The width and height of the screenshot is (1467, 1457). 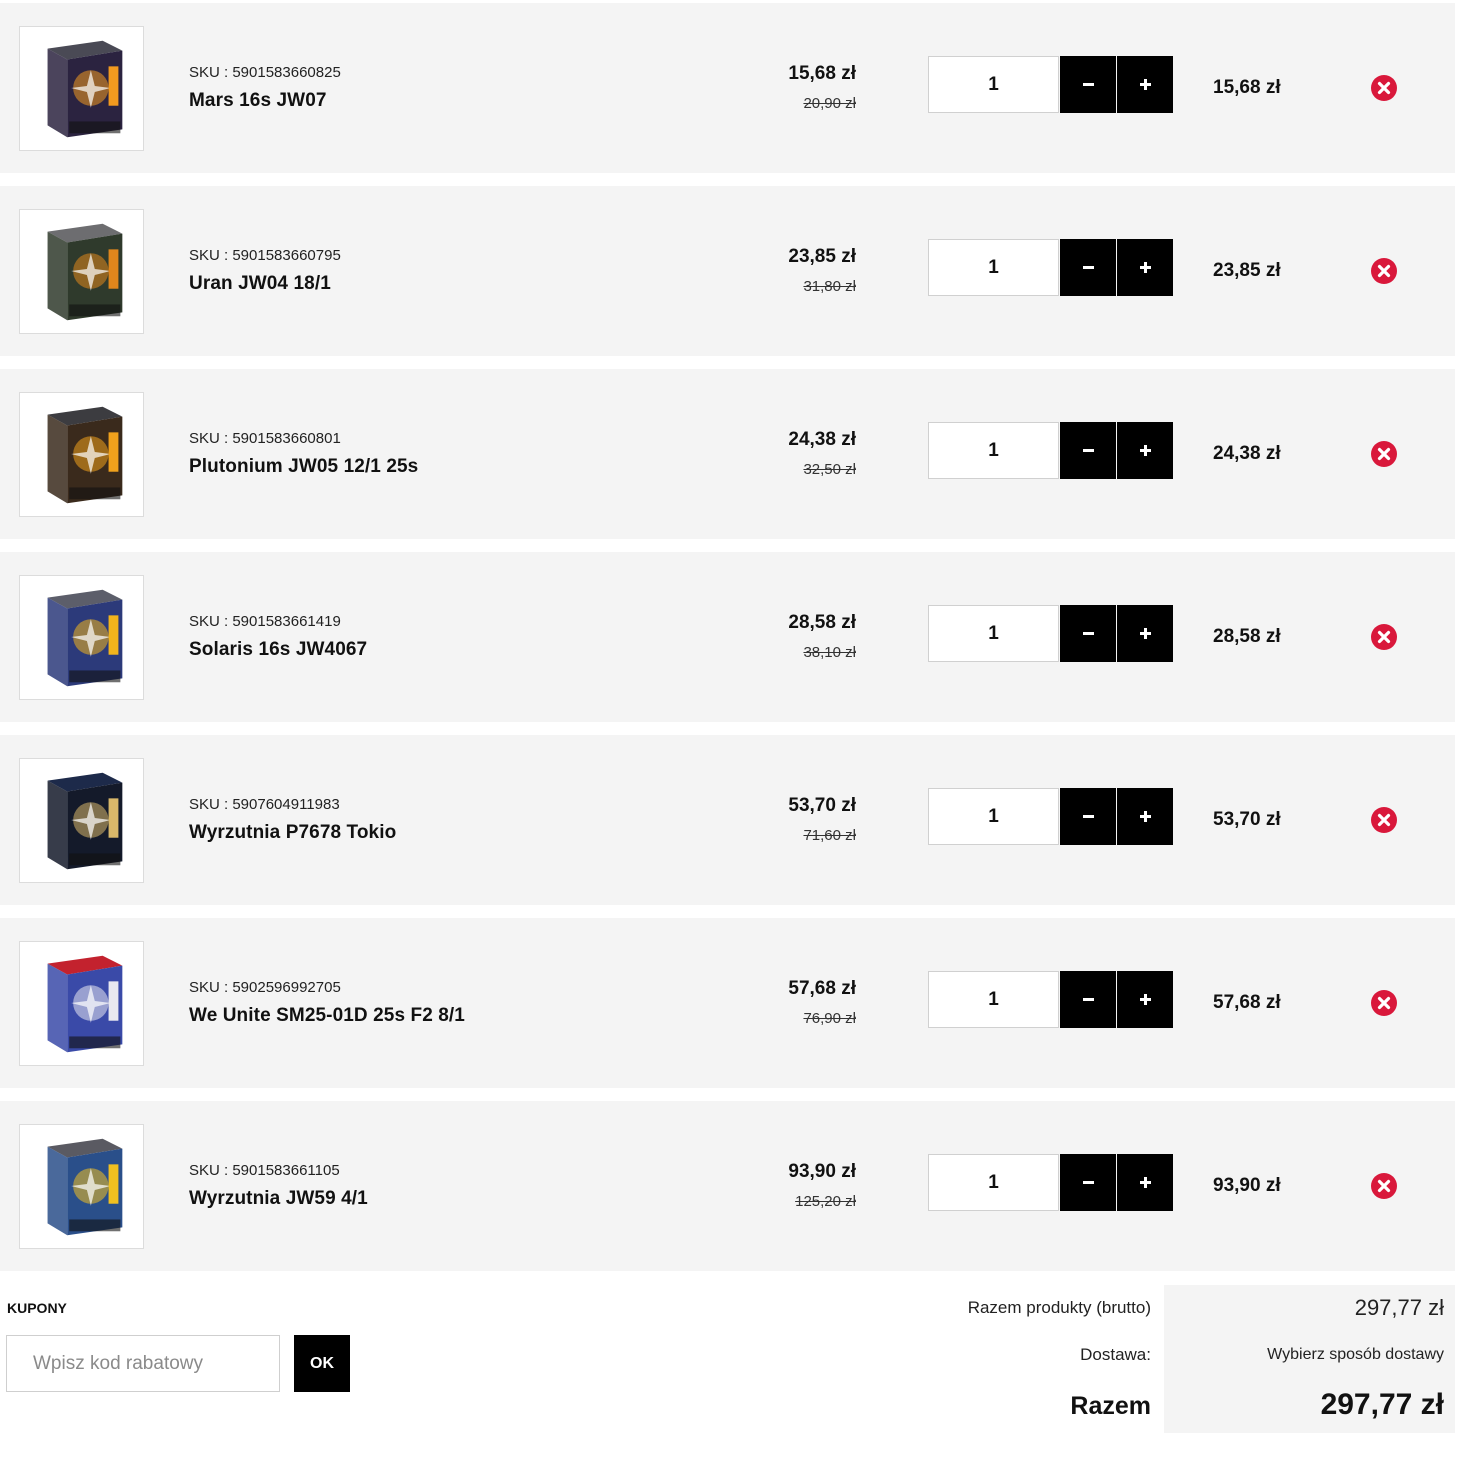 I want to click on product-name-link: Wyrzutnia JW59 4/1, so click(x=278, y=1199).